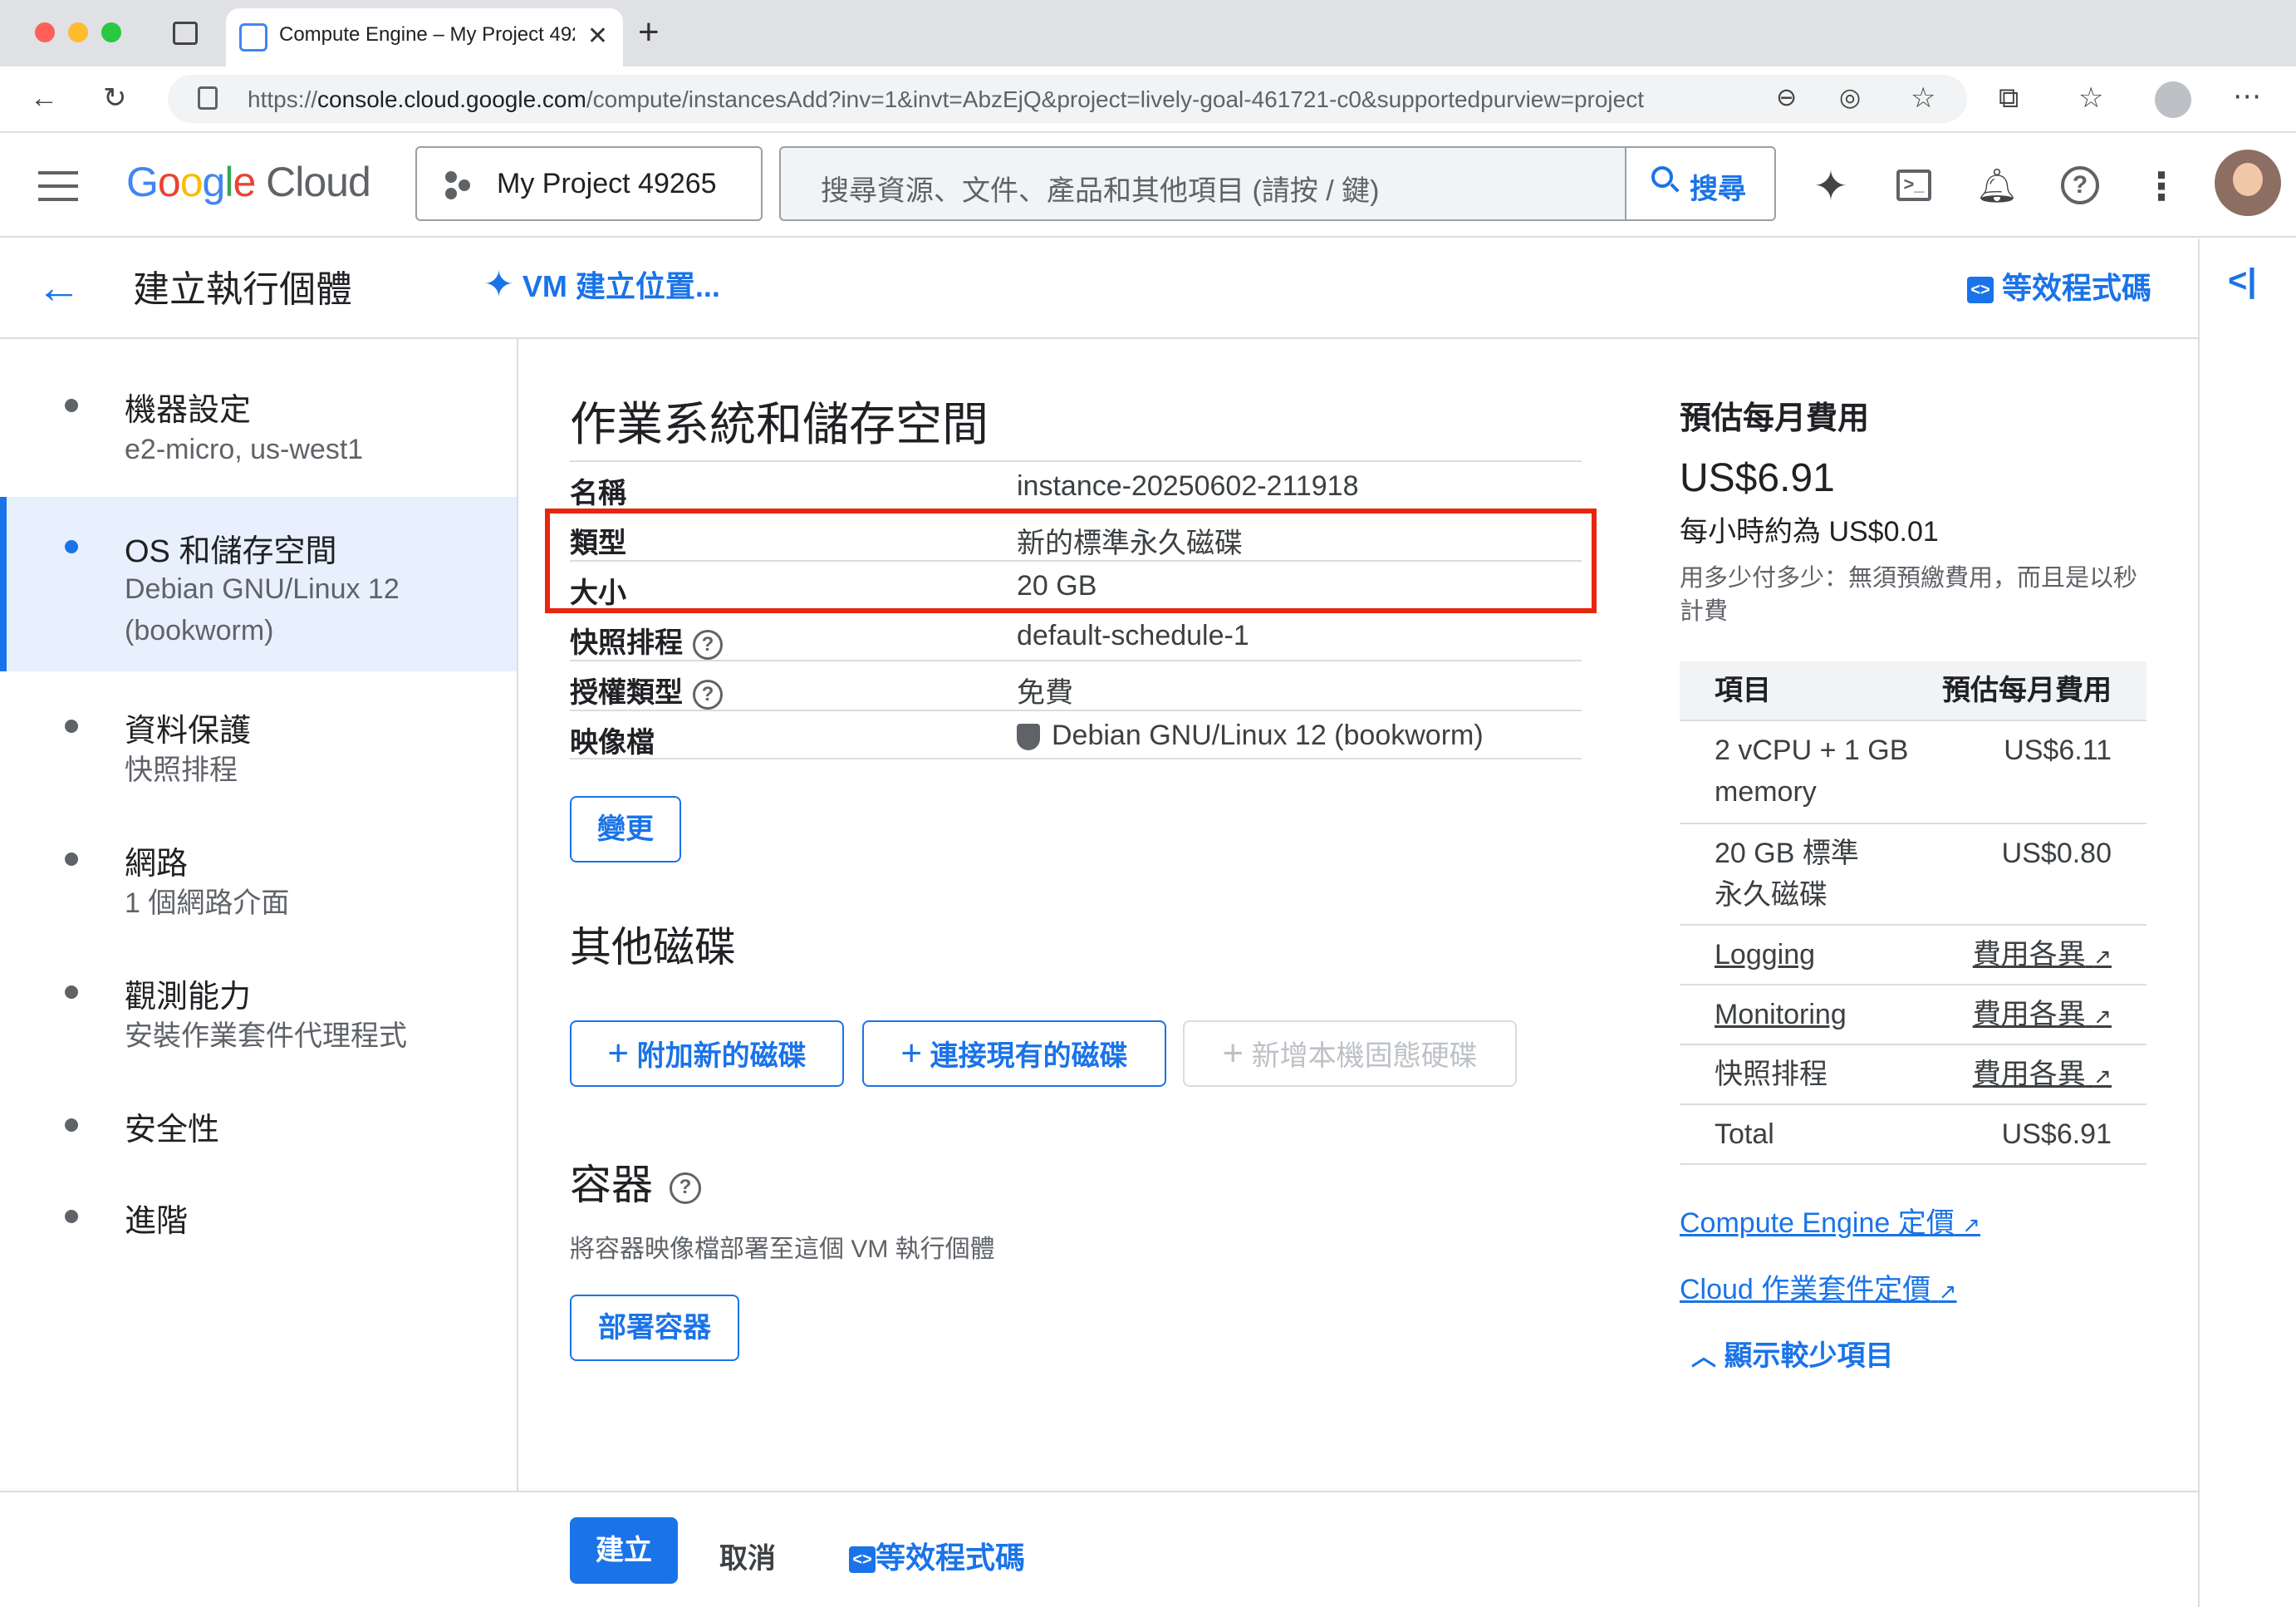 This screenshot has height=1607, width=2296. Describe the element at coordinates (1786, 98) in the screenshot. I see `zoom-icon: ⊖` at that location.